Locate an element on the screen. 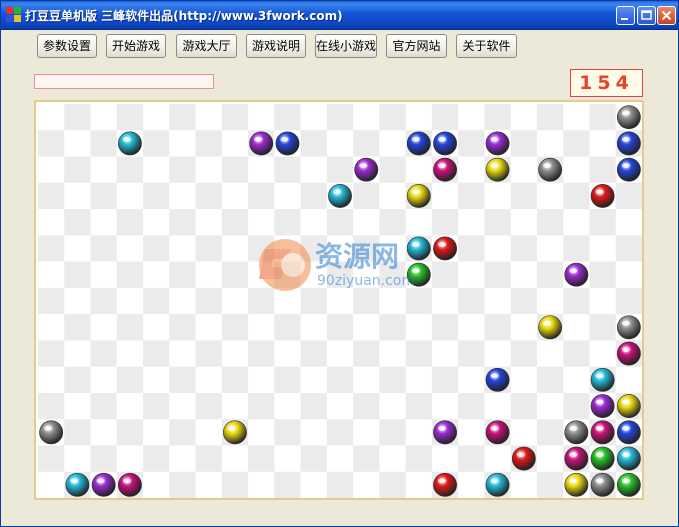 The height and width of the screenshot is (527, 679). ball-green is located at coordinates (602, 458).